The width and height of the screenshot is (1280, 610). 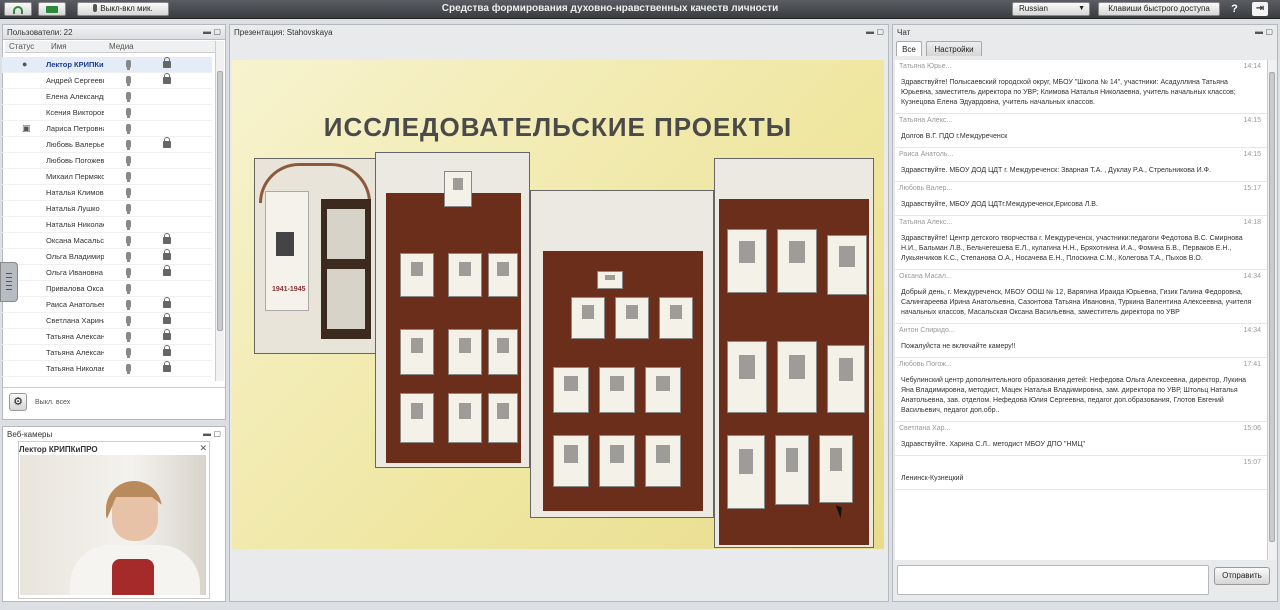 What do you see at coordinates (909, 48) in the screenshot?
I see `tab-all: Все` at bounding box center [909, 48].